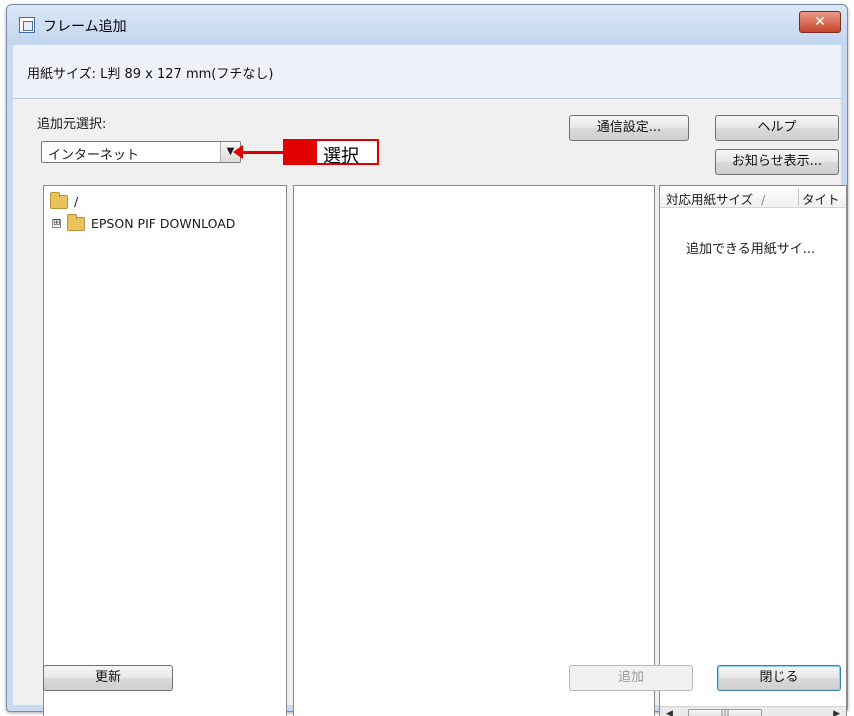 This screenshot has width=854, height=716. I want to click on source-select: インターネット ▼, so click(141, 152).